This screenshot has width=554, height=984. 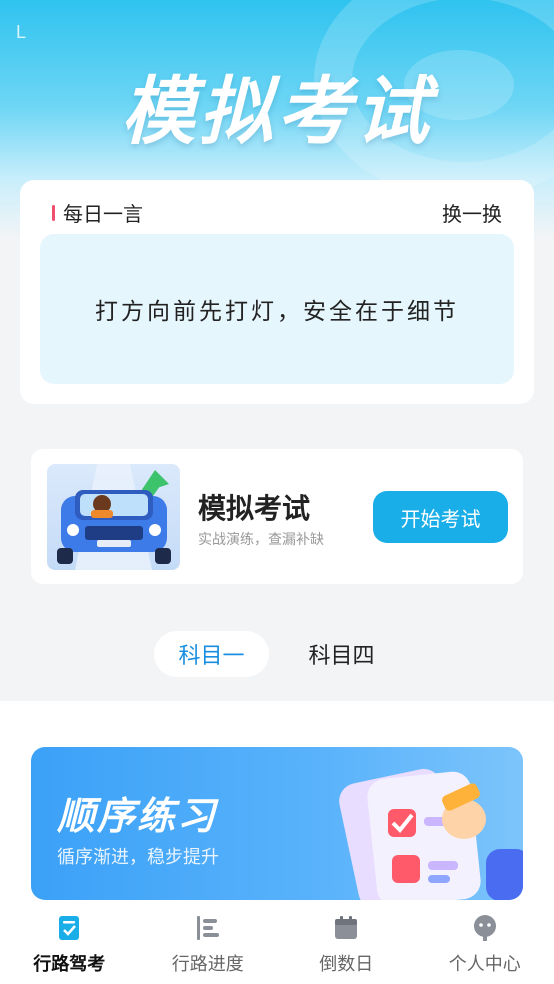 What do you see at coordinates (254, 508) in the screenshot?
I see `mock-exam-title: 模拟考试` at bounding box center [254, 508].